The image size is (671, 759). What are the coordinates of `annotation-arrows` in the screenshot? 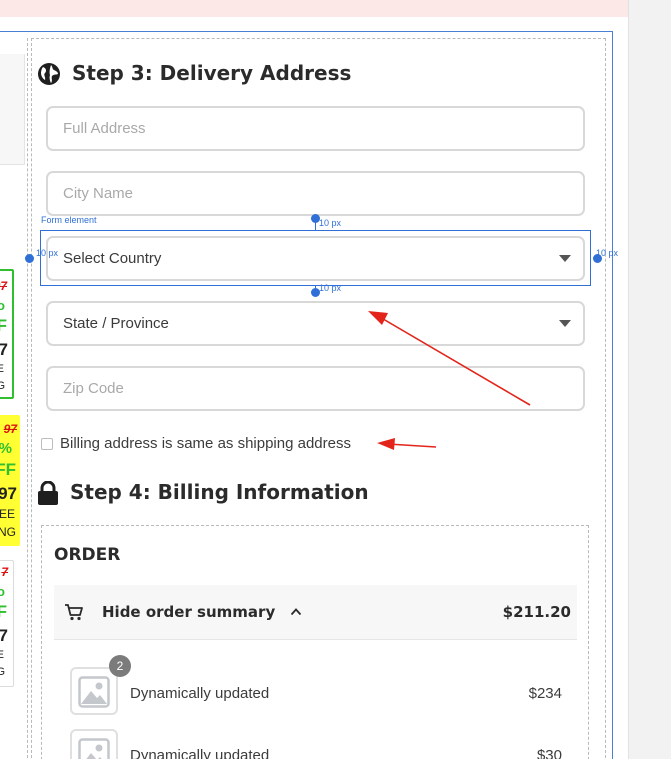 It's located at (449, 380).